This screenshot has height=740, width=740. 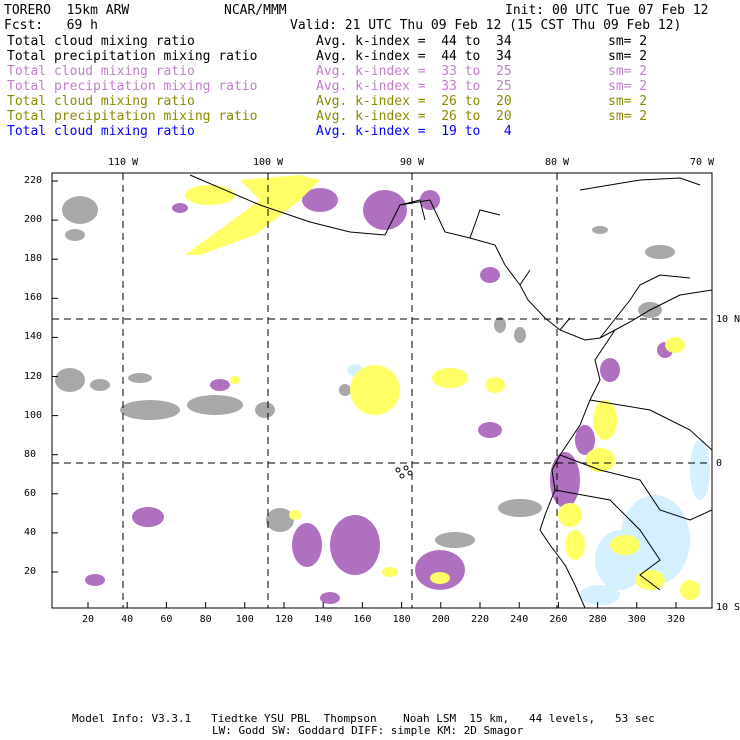 I want to click on y-tick-label: 160, so click(x=33, y=298).